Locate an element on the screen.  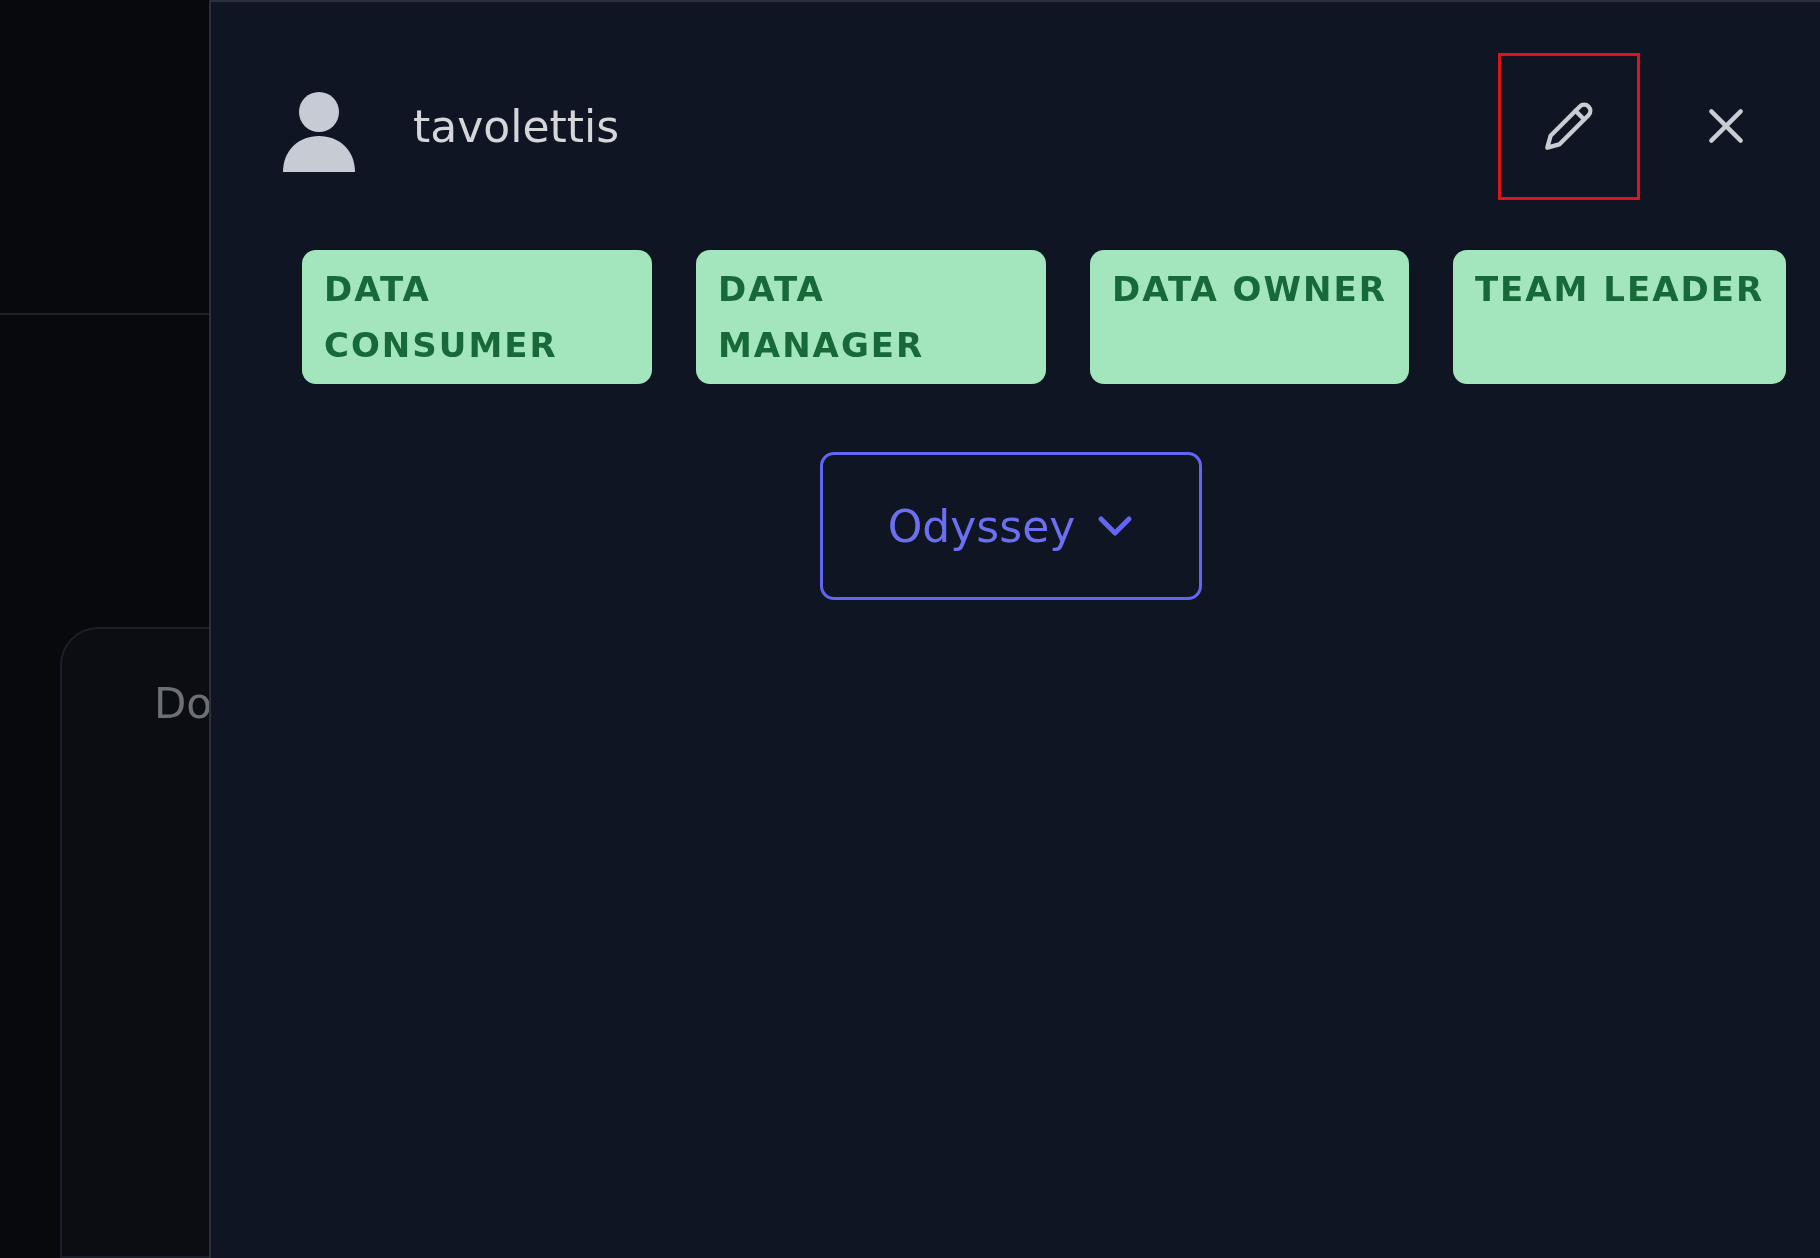
role-tag: DATA MANAGER is located at coordinates (871, 317).